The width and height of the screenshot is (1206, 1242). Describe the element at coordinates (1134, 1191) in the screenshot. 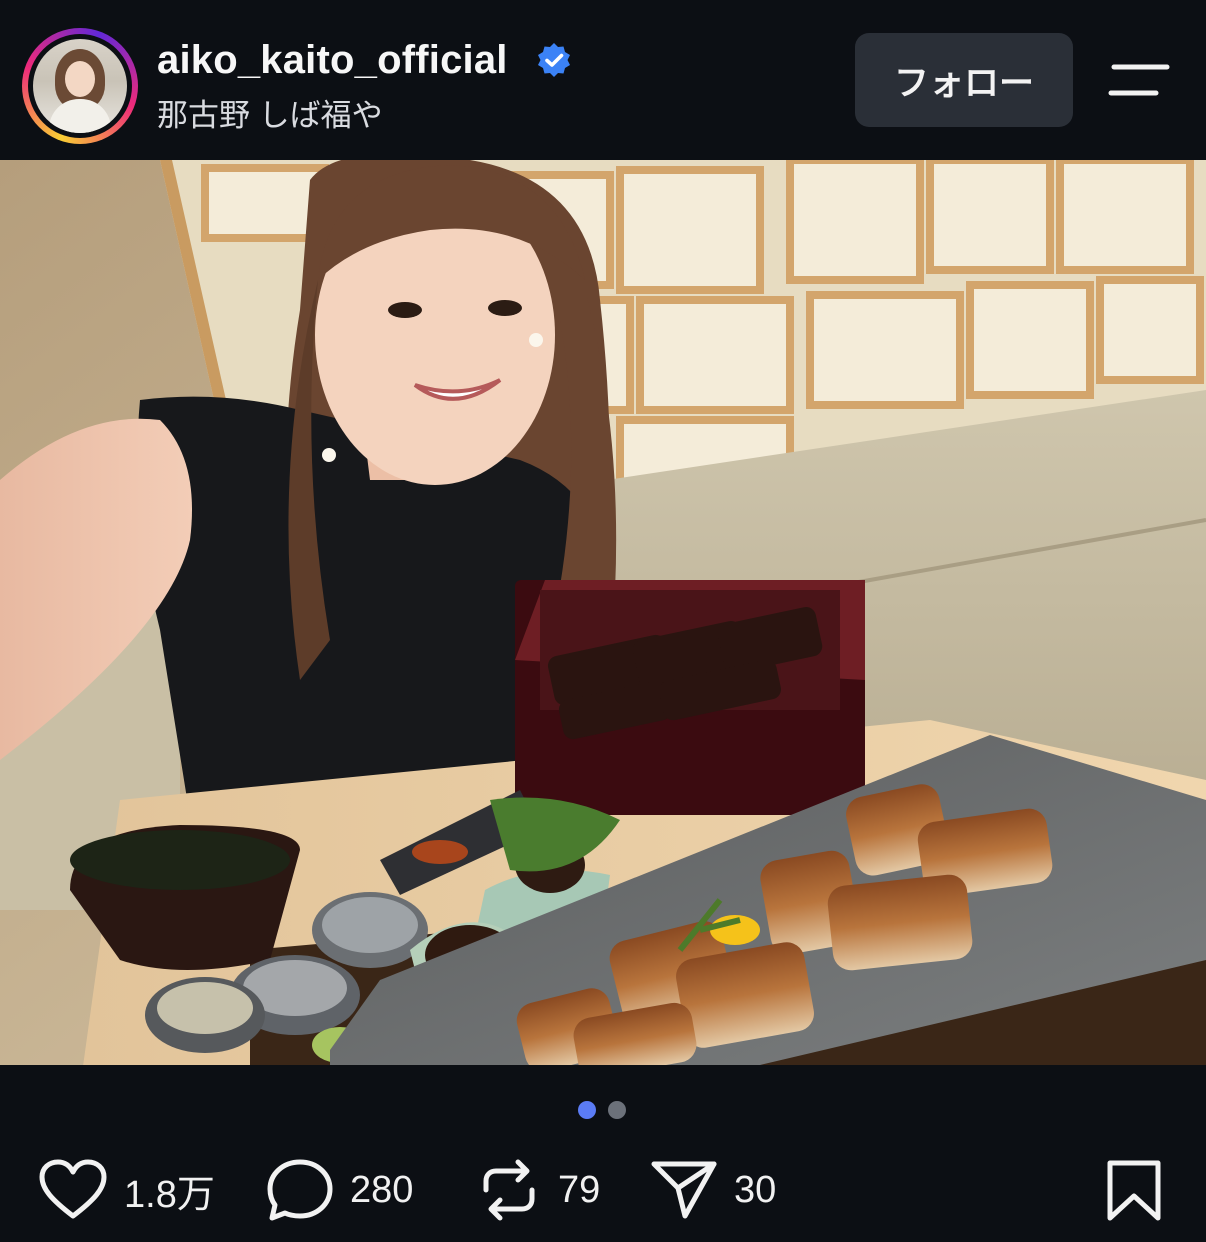

I see `bookmark-icon` at that location.